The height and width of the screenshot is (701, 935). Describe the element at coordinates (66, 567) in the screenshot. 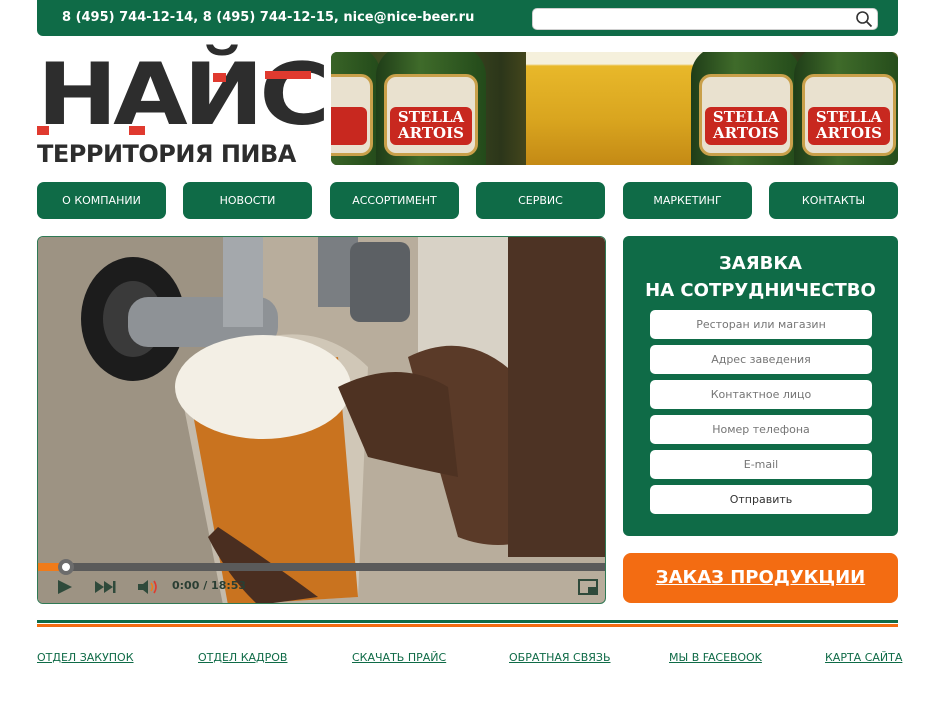

I see `video-progress-handle` at that location.